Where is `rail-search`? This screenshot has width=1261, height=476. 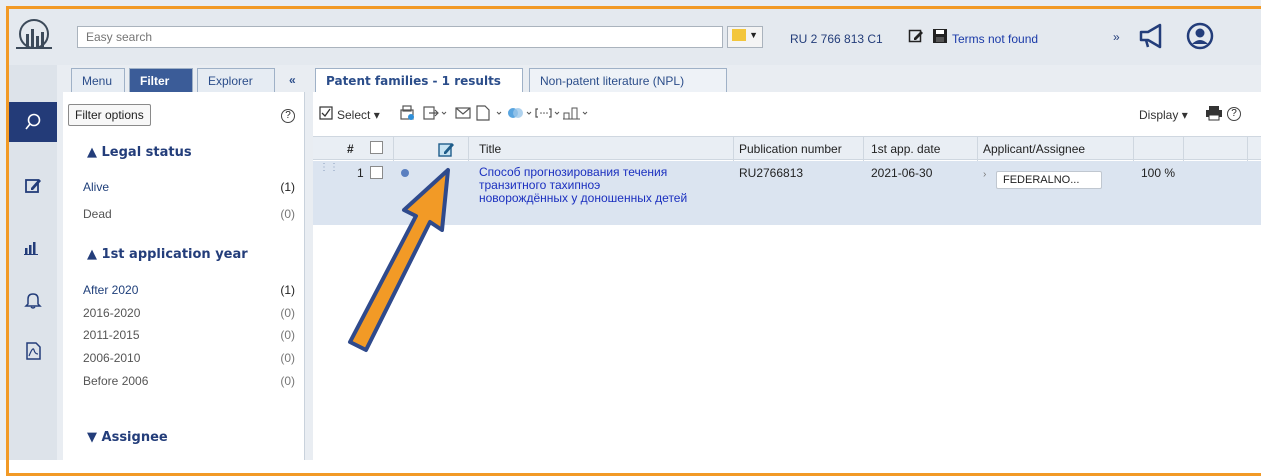 rail-search is located at coordinates (33, 122).